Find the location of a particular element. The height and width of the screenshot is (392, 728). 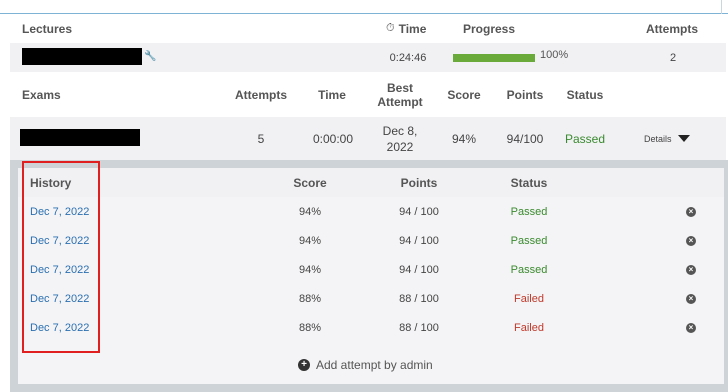

redacted-exam-name is located at coordinates (80, 137).